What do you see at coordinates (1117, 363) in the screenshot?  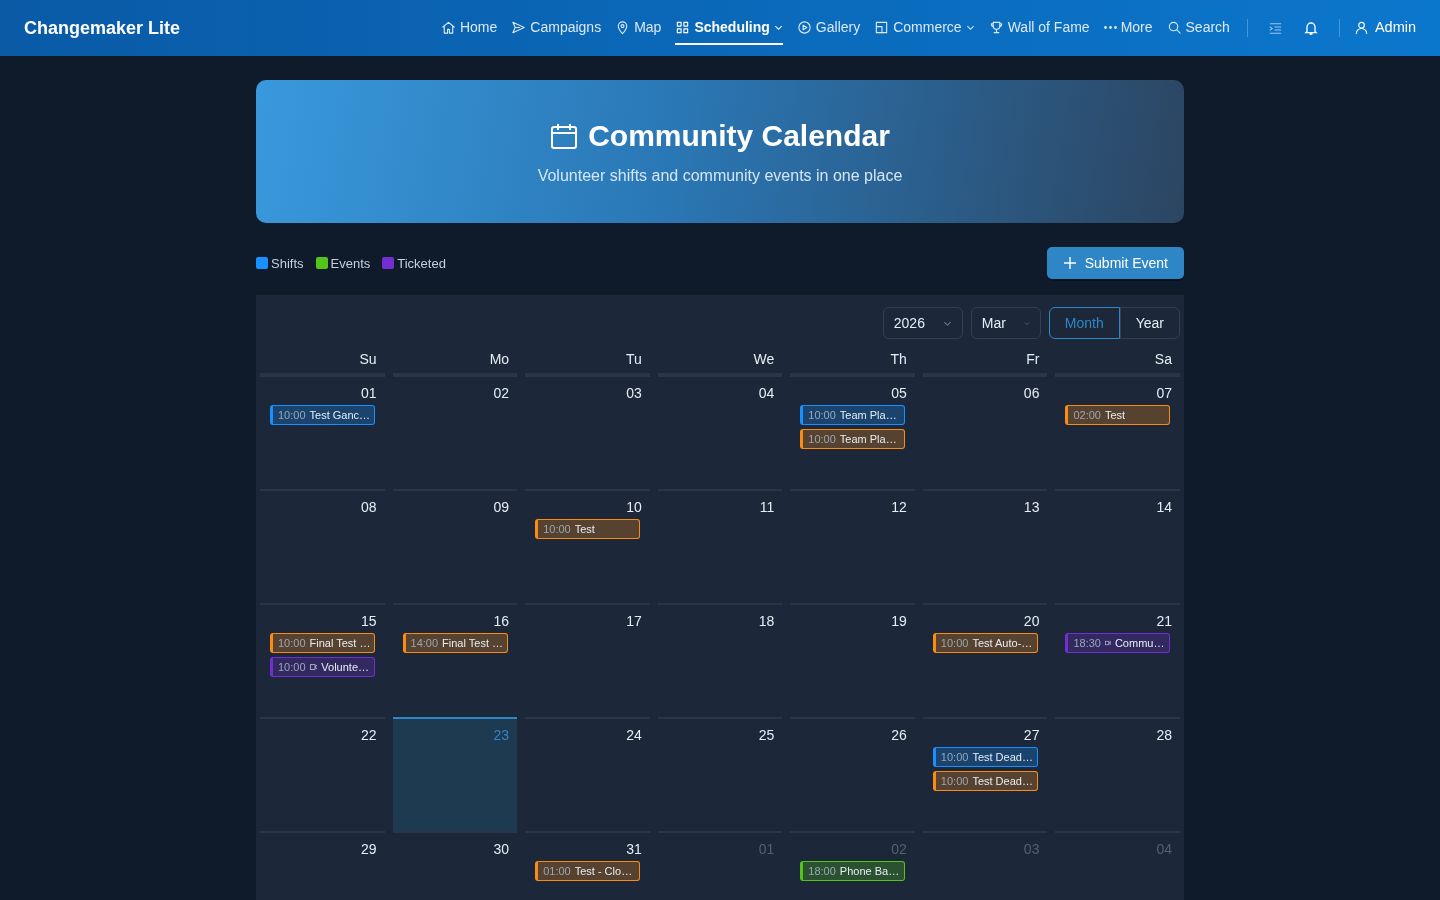 I see `weekday-header: Sa` at bounding box center [1117, 363].